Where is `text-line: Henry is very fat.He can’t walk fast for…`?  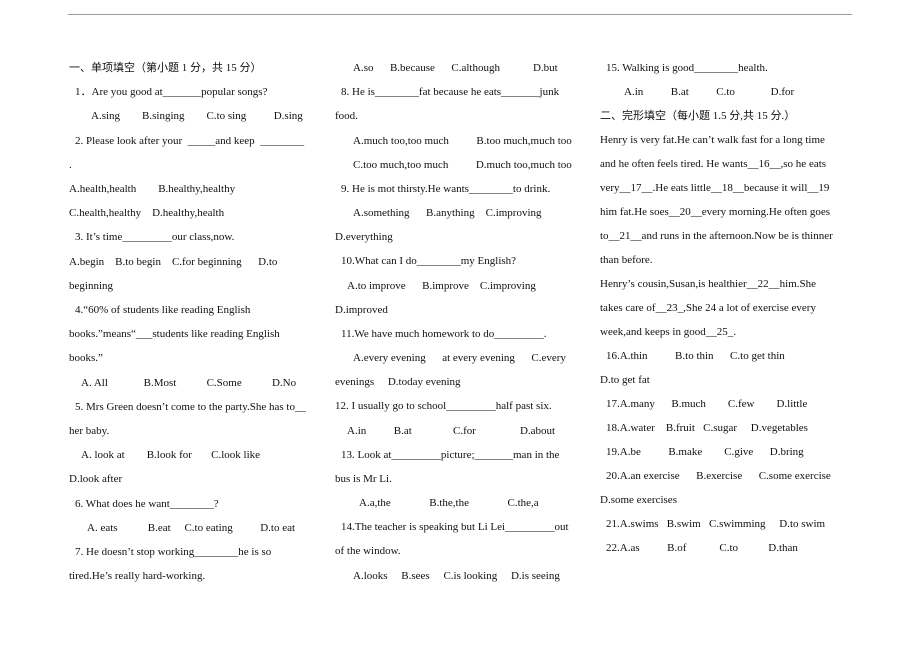
text-line: Henry is very fat.He can’t walk fast for… is located at coordinates (712, 140).